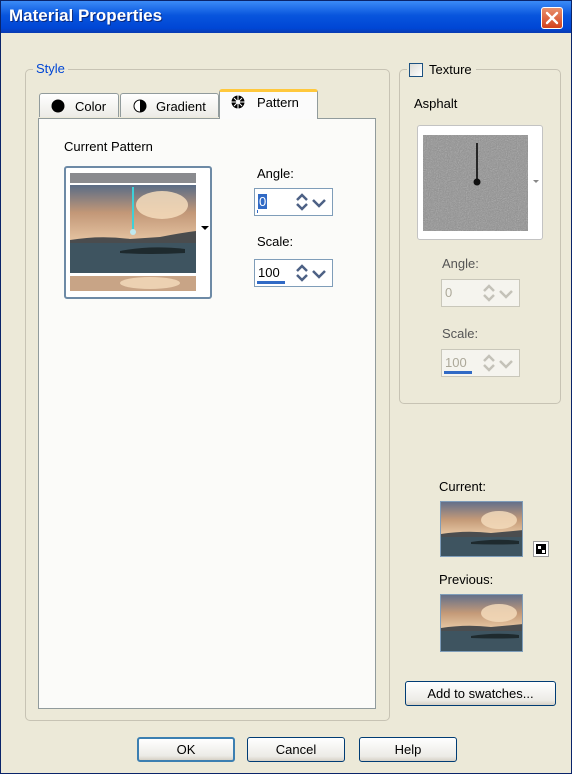 Image resolution: width=572 pixels, height=774 pixels. What do you see at coordinates (275, 173) in the screenshot?
I see `pattern-angle-label: Angle:` at bounding box center [275, 173].